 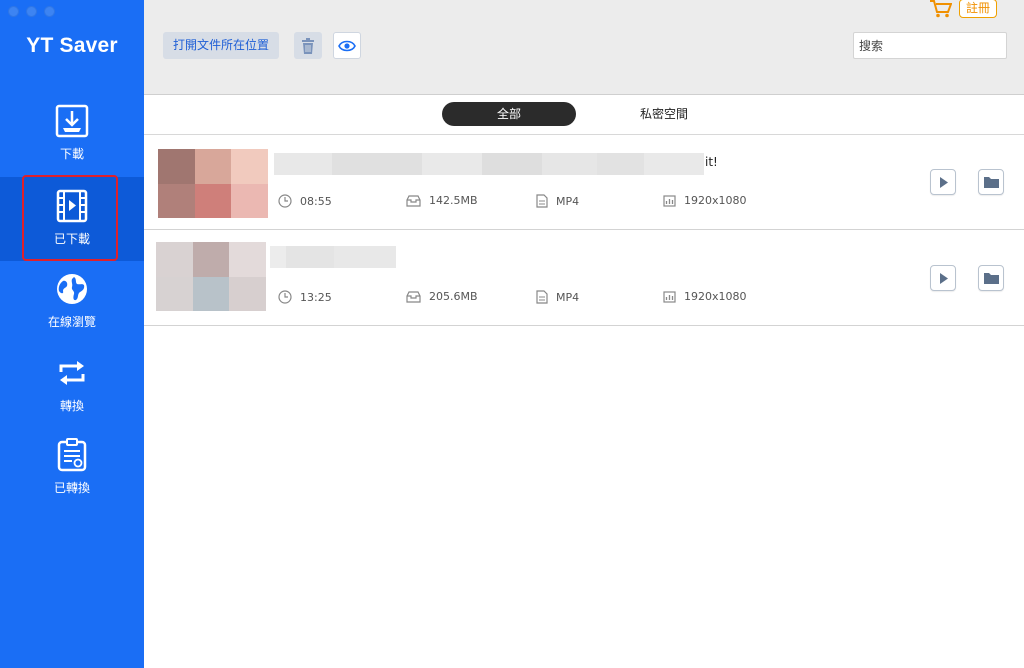 I want to click on sidebar-item-download: 下載, so click(x=72, y=136).